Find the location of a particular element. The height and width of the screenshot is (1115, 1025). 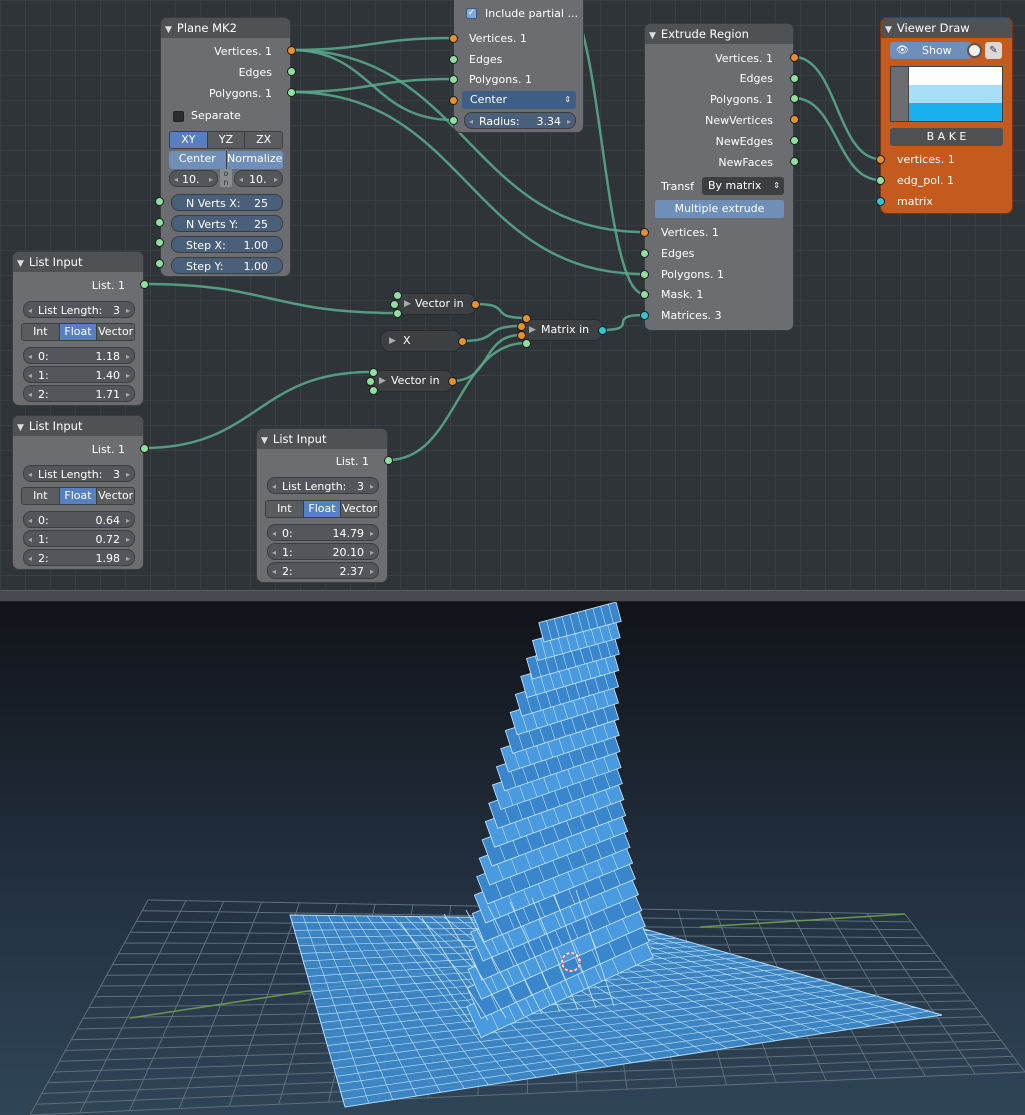

x-node: ▶ X is located at coordinates (421, 341).